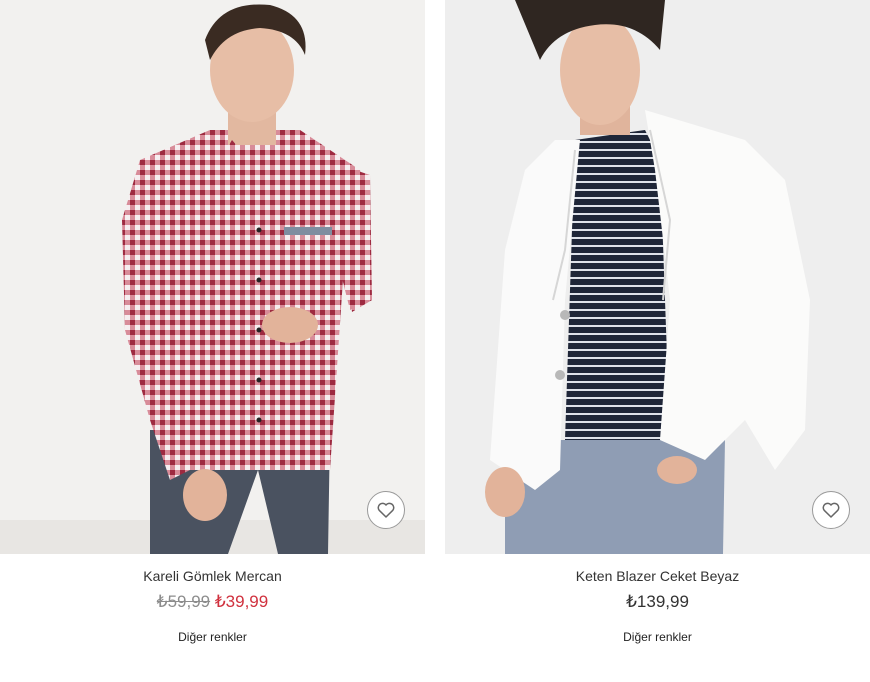 Image resolution: width=870 pixels, height=682 pixels. I want to click on product-name: Kareli Gömlek Mercan, so click(212, 576).